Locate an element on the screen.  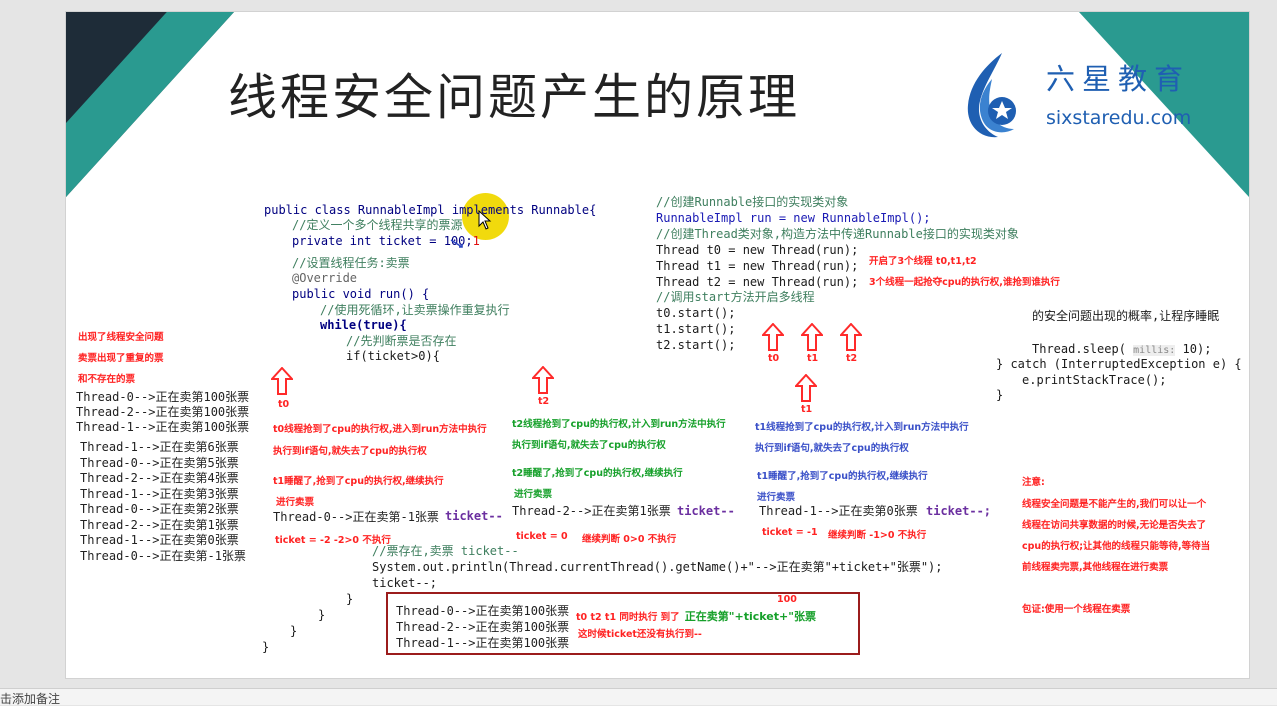
t2-step-2: 执行到if语句,就失去了cpu的执行权 is located at coordinates (589, 445).